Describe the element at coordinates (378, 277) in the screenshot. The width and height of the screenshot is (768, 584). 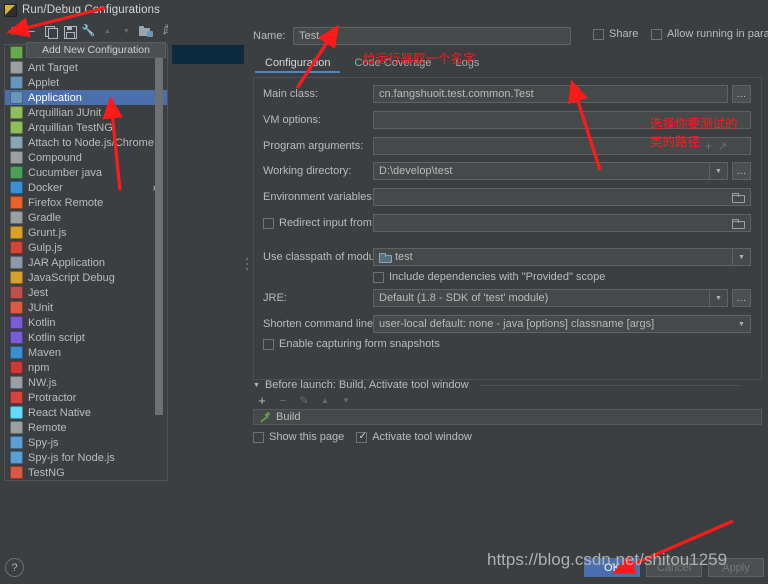
I see `include-dependencies-checkbox` at that location.